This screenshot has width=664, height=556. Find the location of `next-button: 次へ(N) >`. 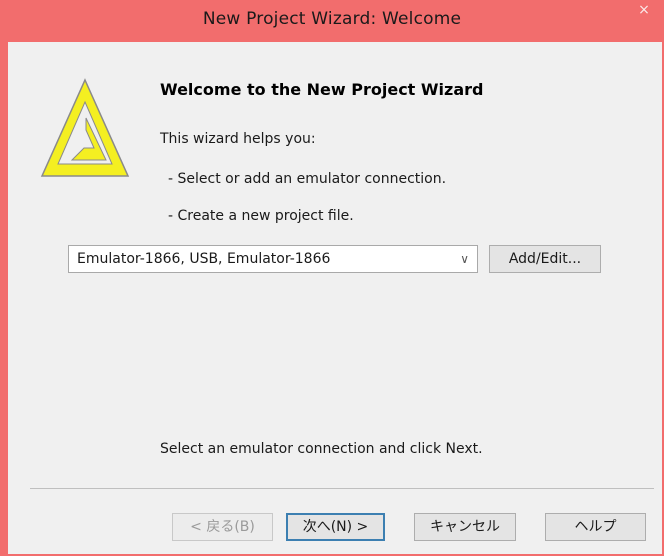

next-button: 次へ(N) > is located at coordinates (335, 527).